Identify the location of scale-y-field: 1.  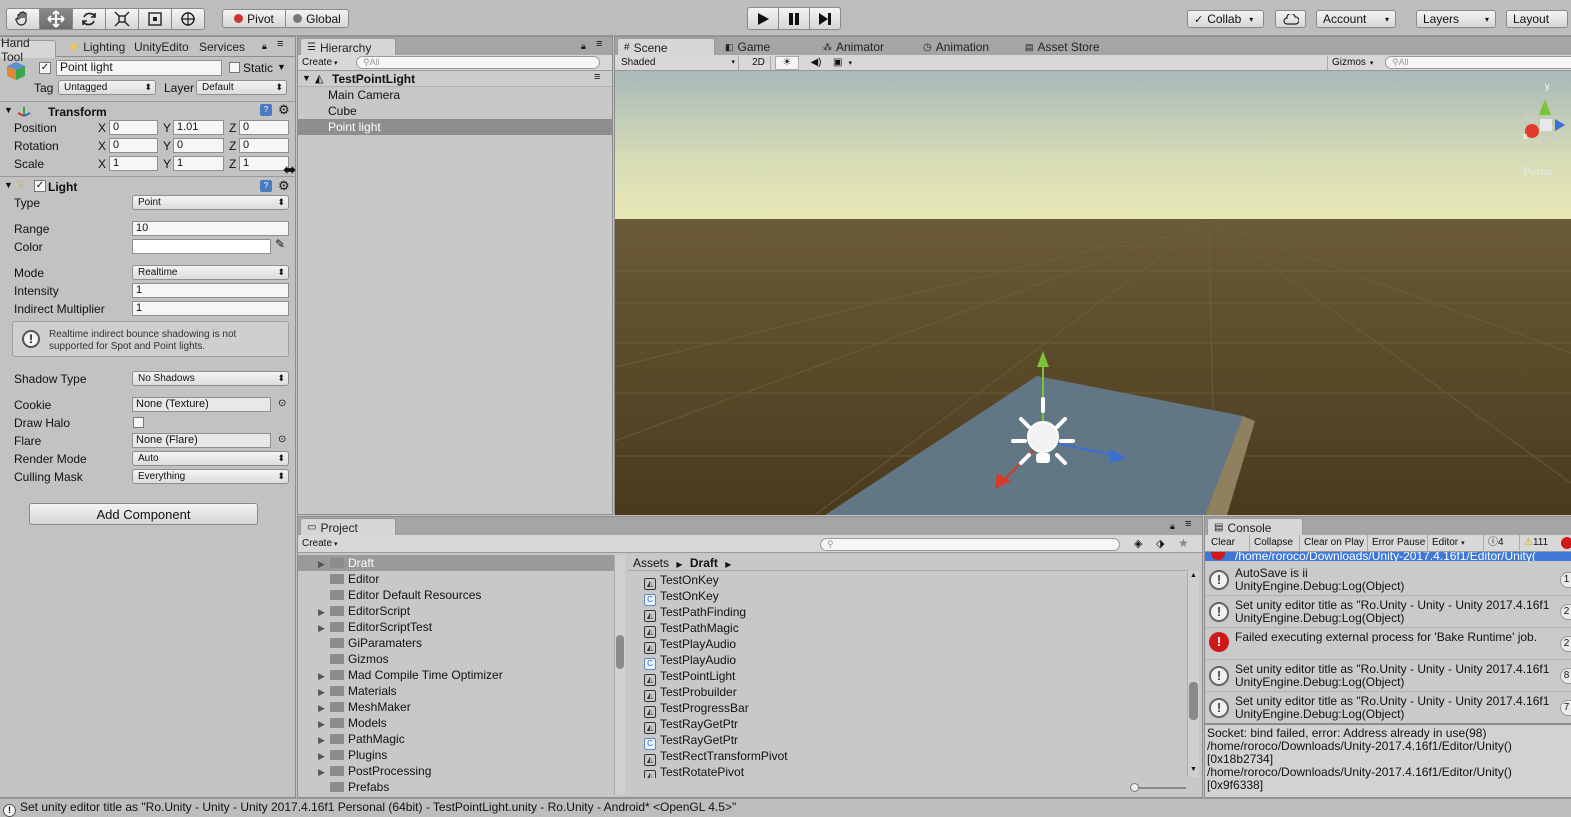
(198, 163).